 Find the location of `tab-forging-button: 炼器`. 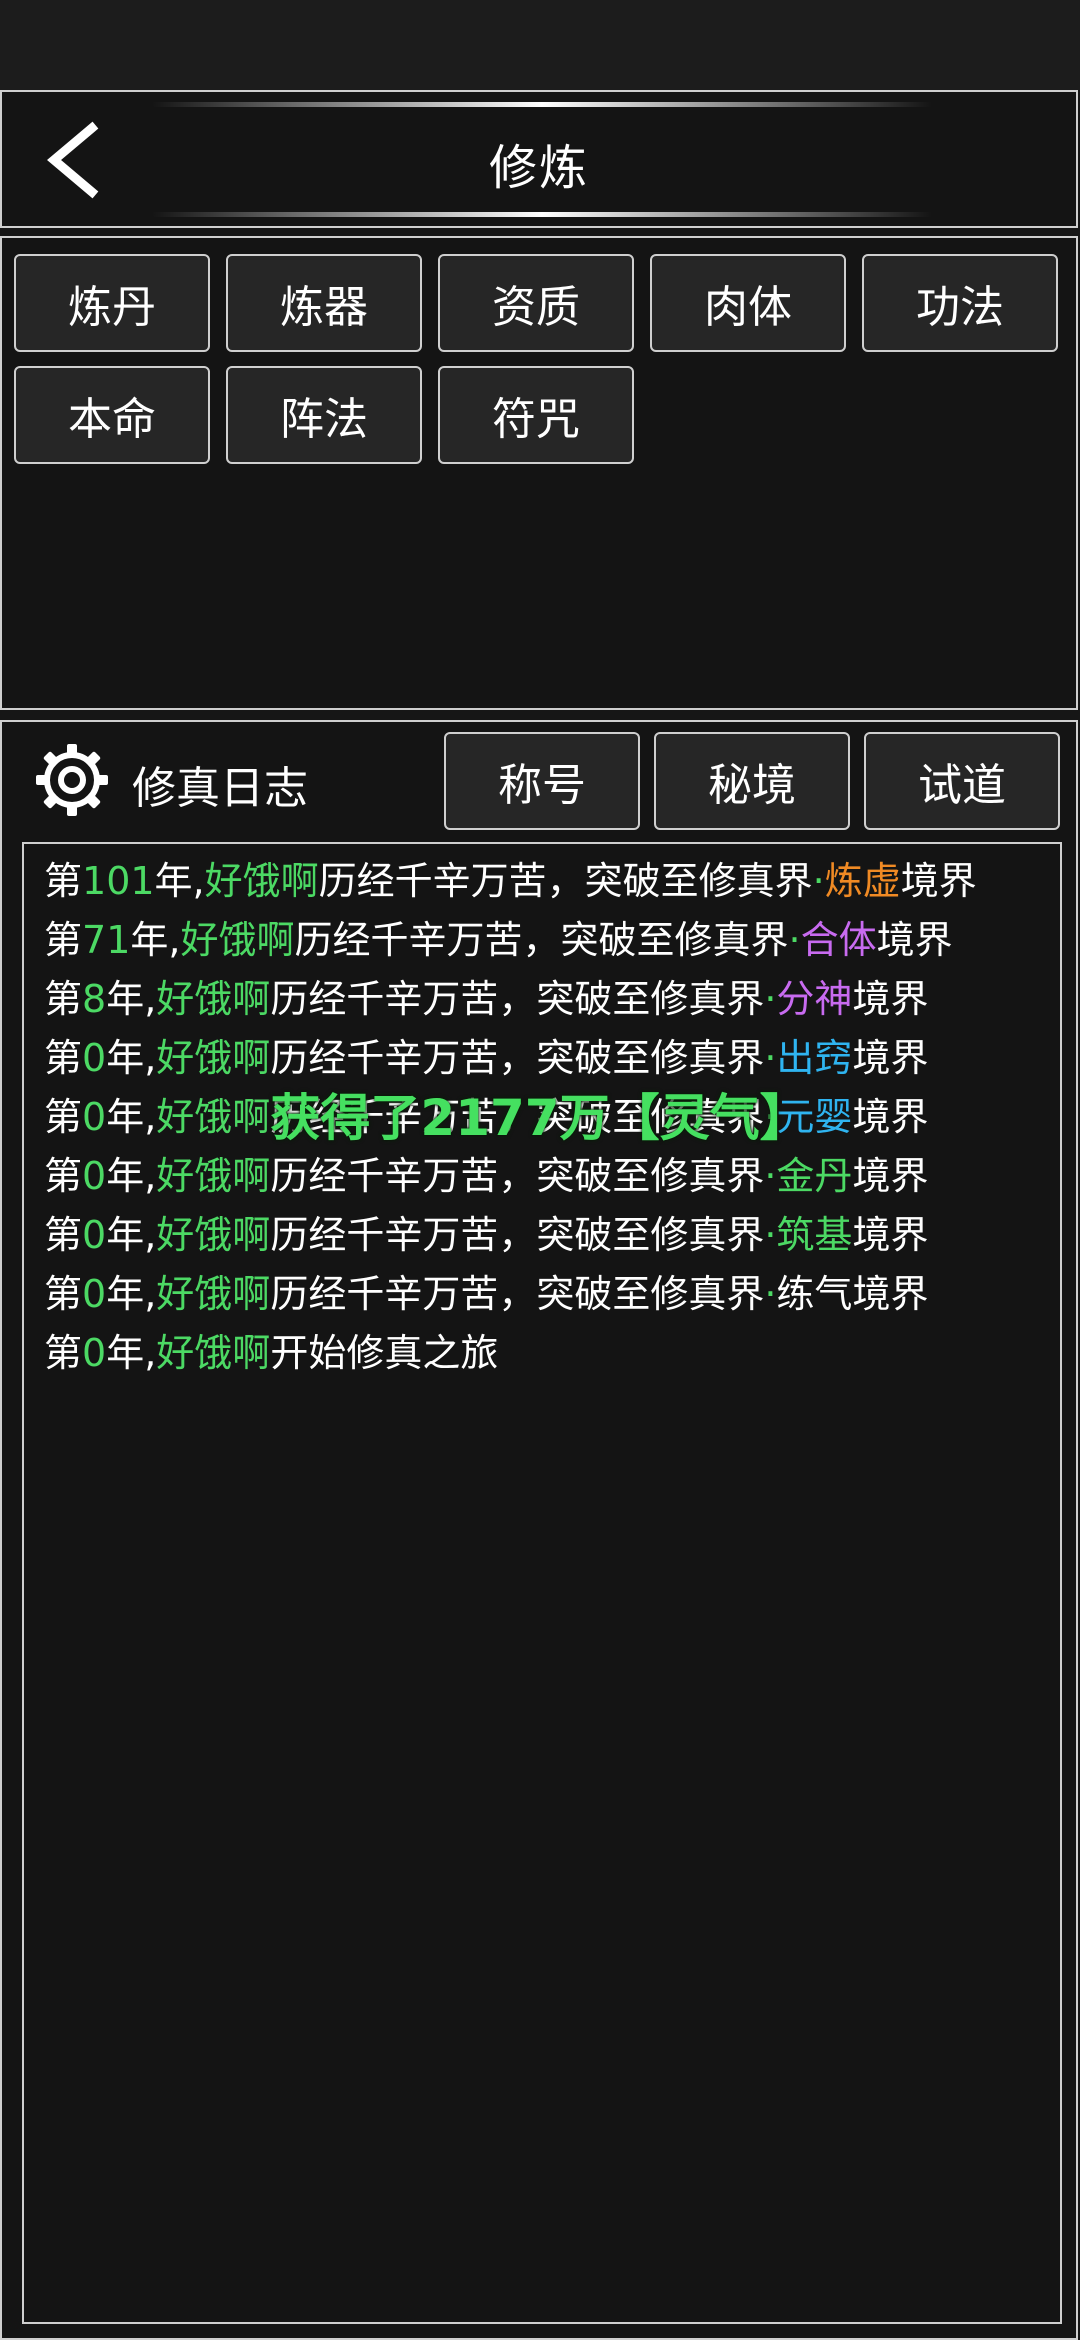

tab-forging-button: 炼器 is located at coordinates (324, 303).